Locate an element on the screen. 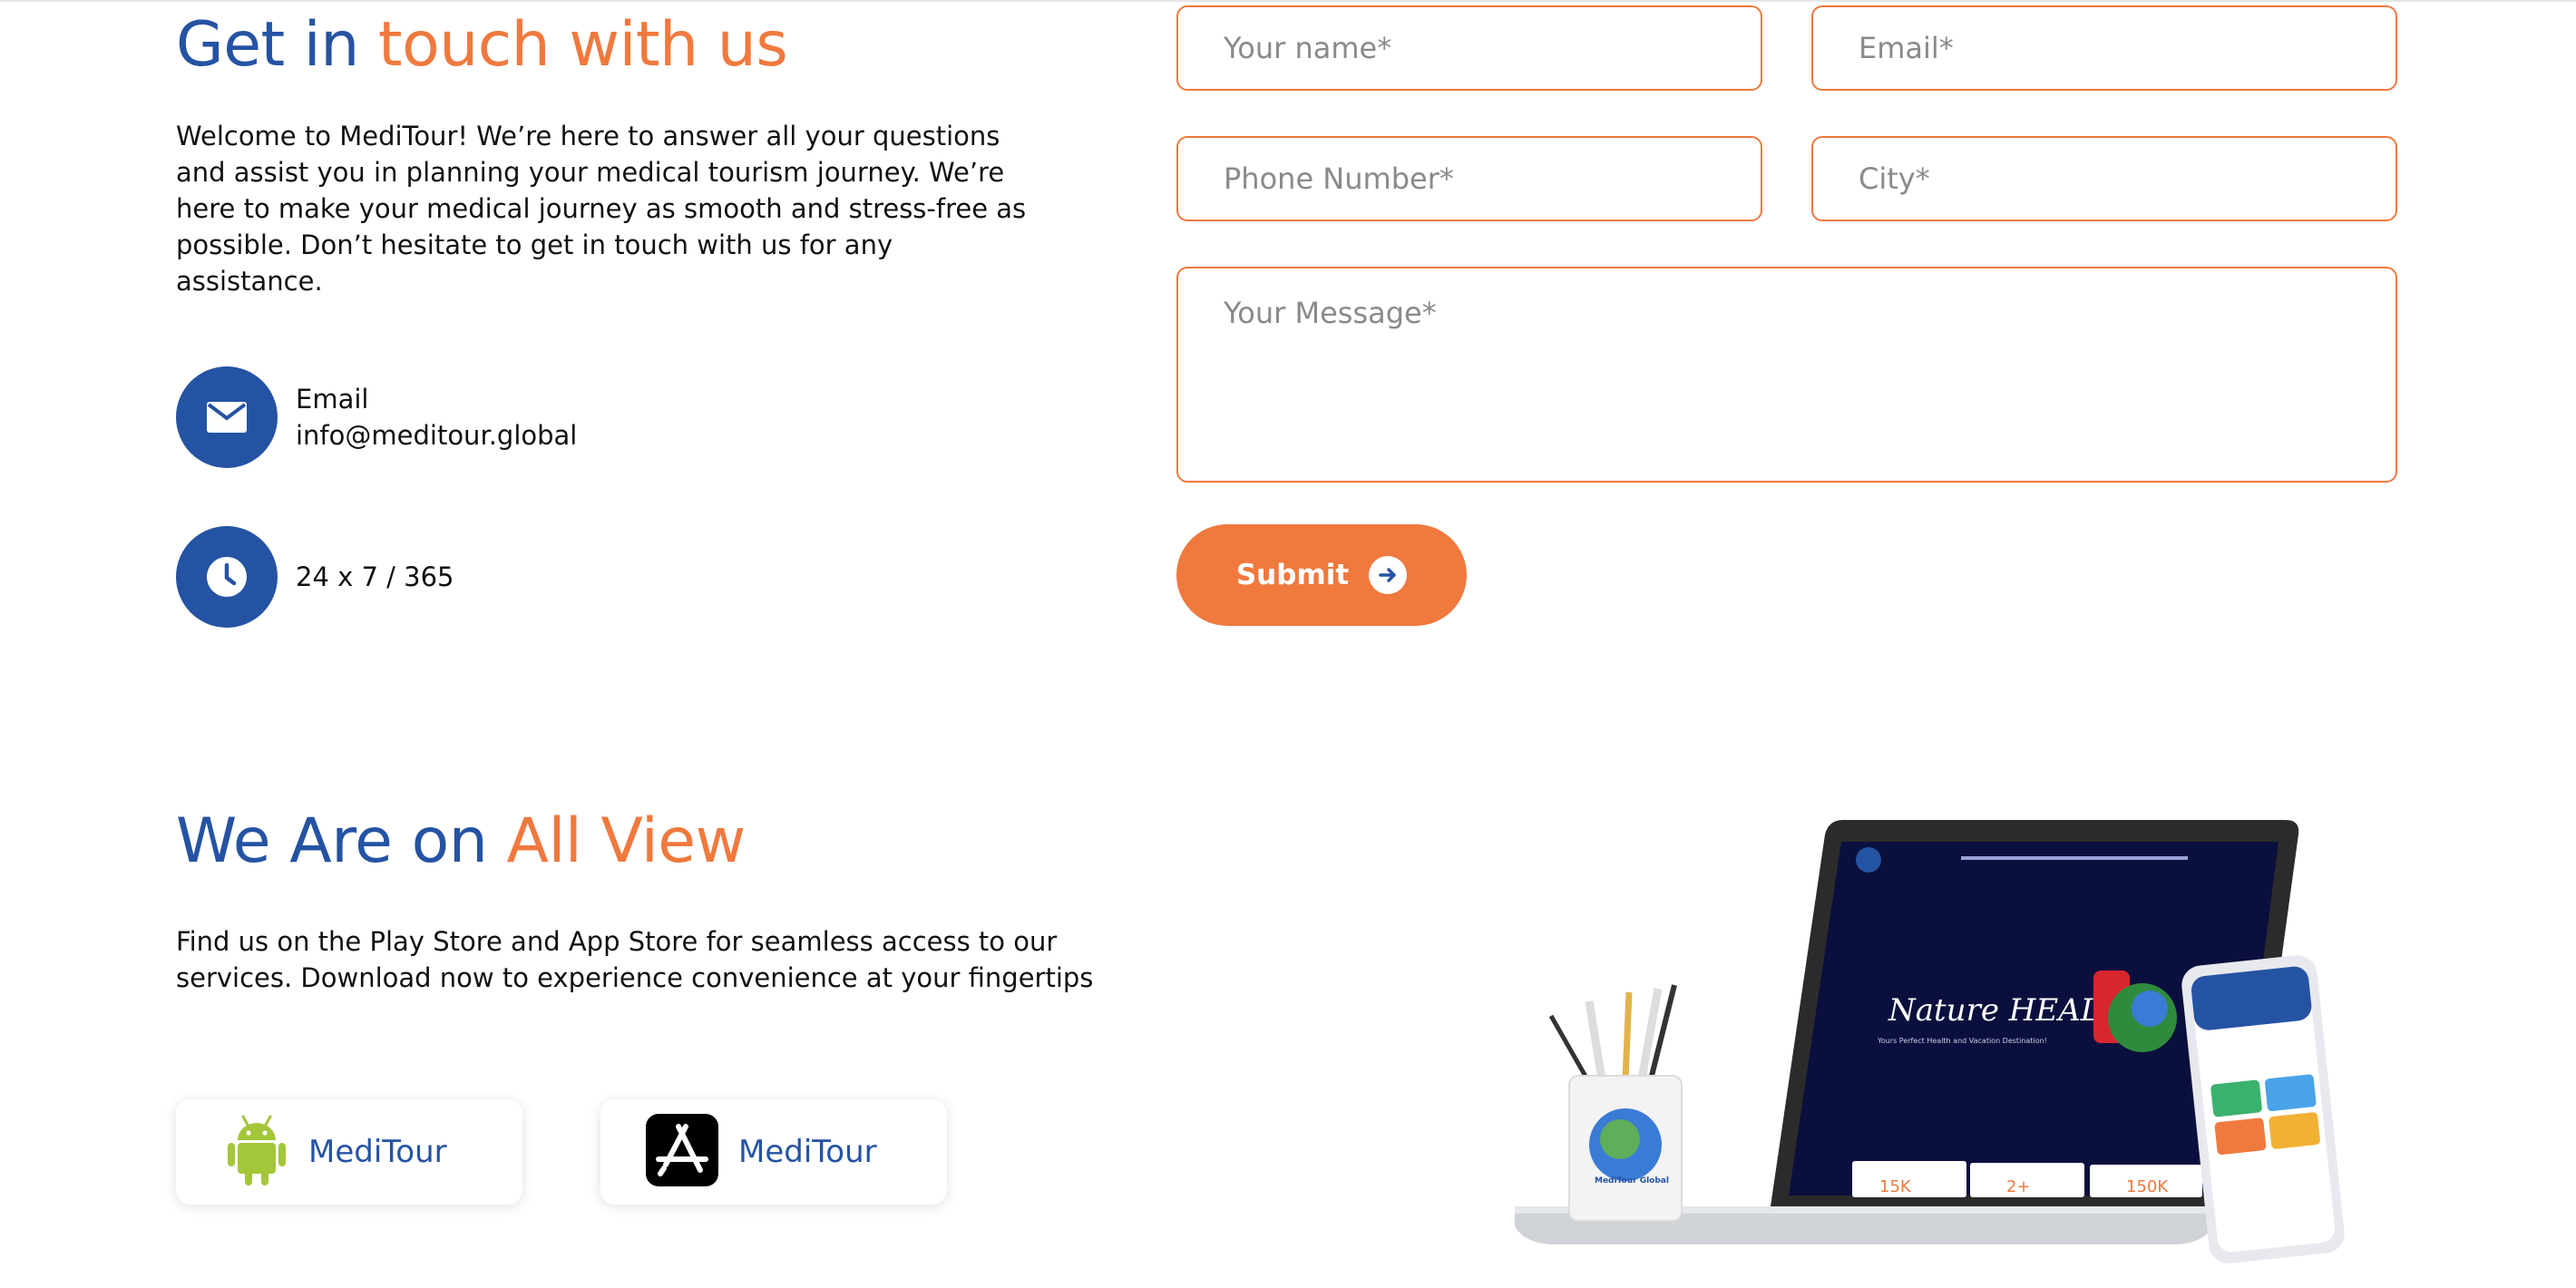  contact-heading: Get in touch with us is located at coordinates (482, 45).